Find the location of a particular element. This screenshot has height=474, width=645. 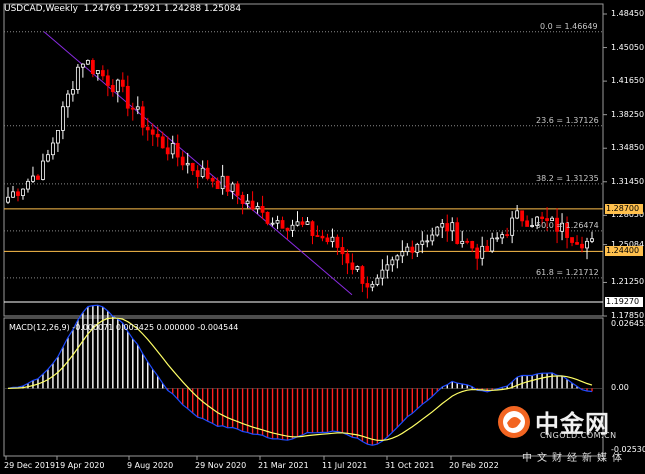

price-axis-label: 1.34850 is located at coordinates (628, 148).